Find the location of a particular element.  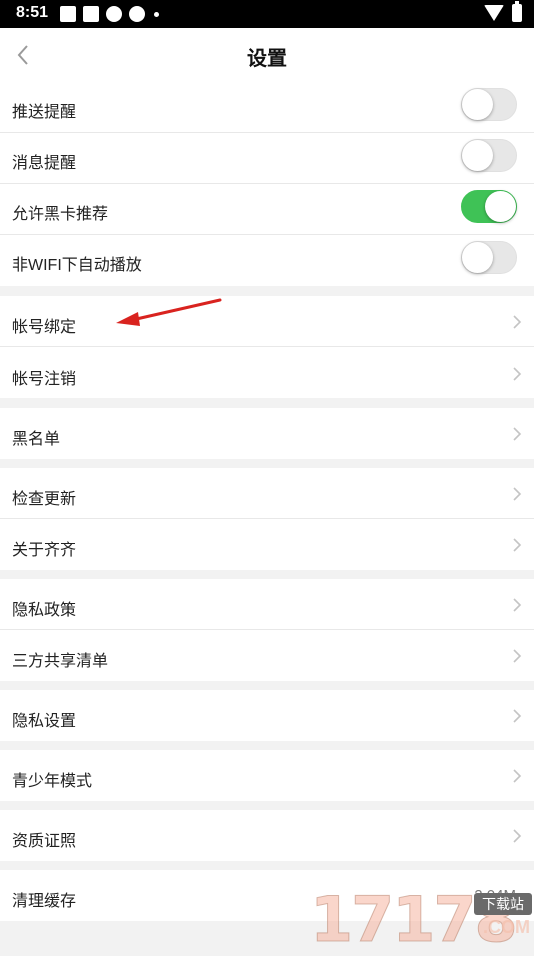

push-reminder-toggle is located at coordinates (489, 104).